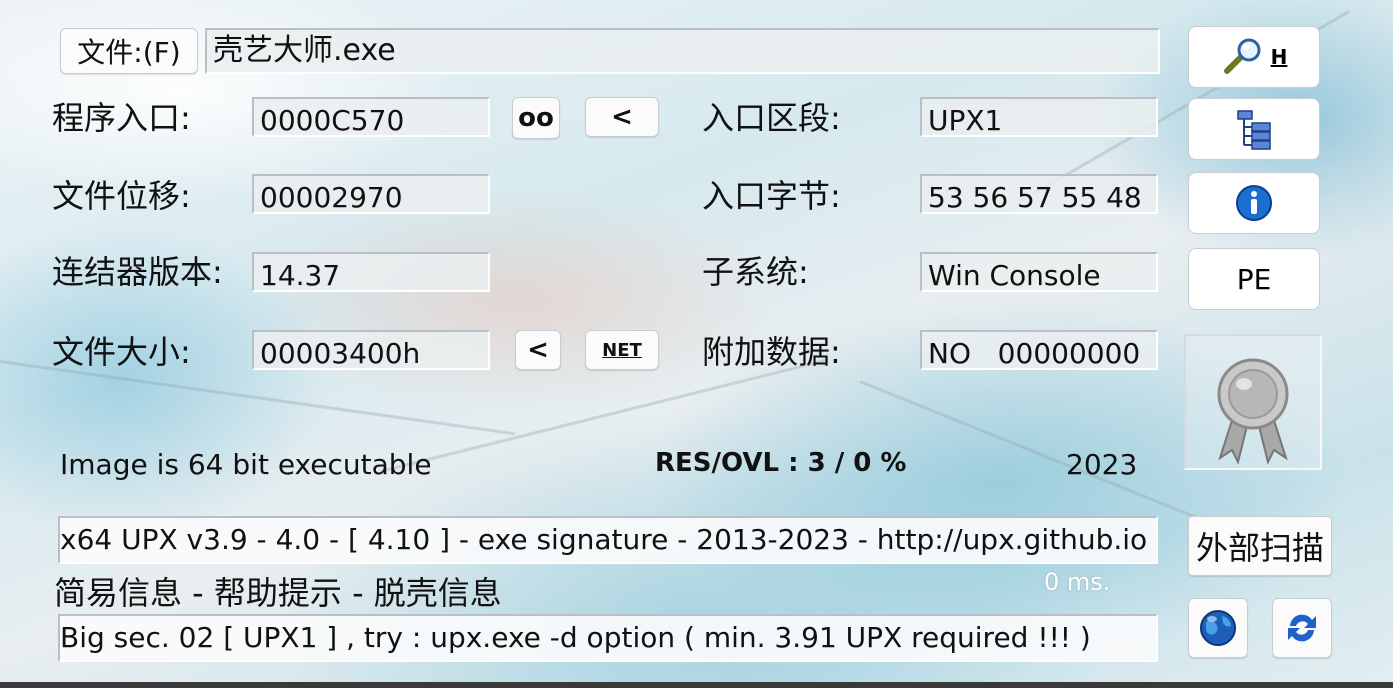 The height and width of the screenshot is (688, 1393). What do you see at coordinates (1039, 194) in the screenshot?
I see `entry-bytes-field: 53 56 57 55 48` at bounding box center [1039, 194].